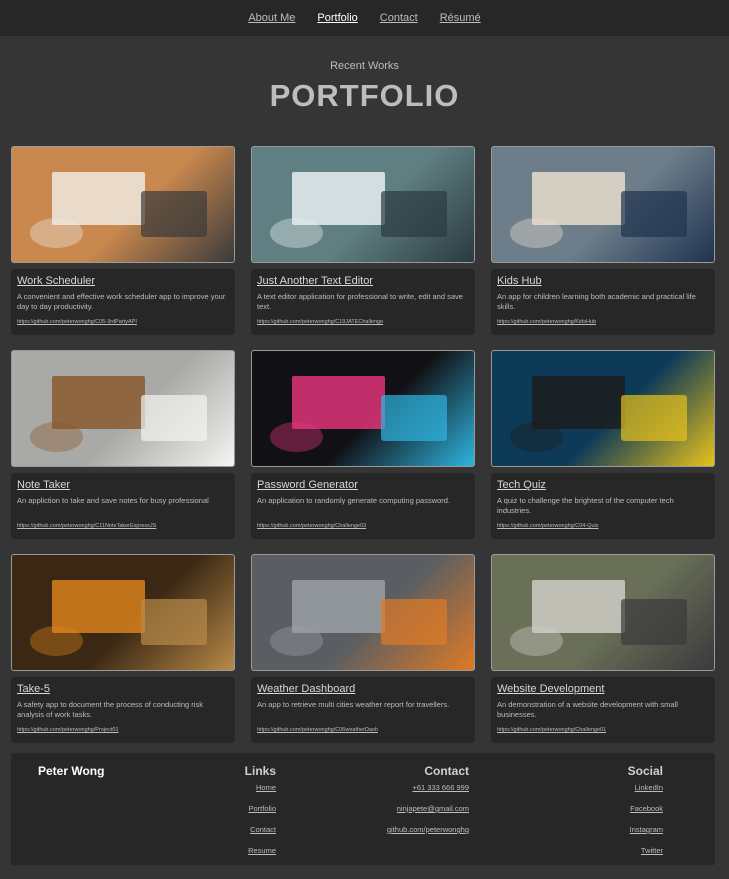 The image size is (729, 879). What do you see at coordinates (399, 18) in the screenshot?
I see `nav-contact: Contact` at bounding box center [399, 18].